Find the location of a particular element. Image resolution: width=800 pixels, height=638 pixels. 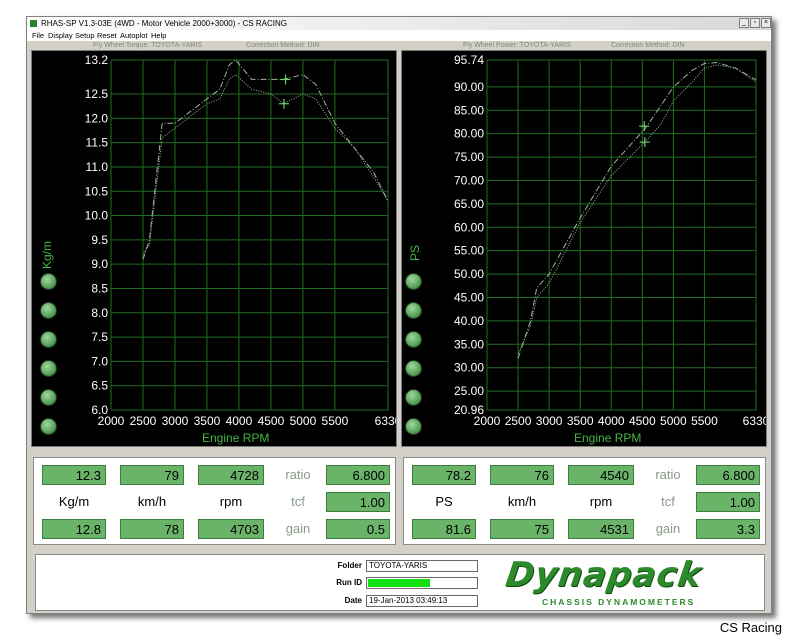

power-y-tick-2: 30.00 is located at coordinates (469, 368).